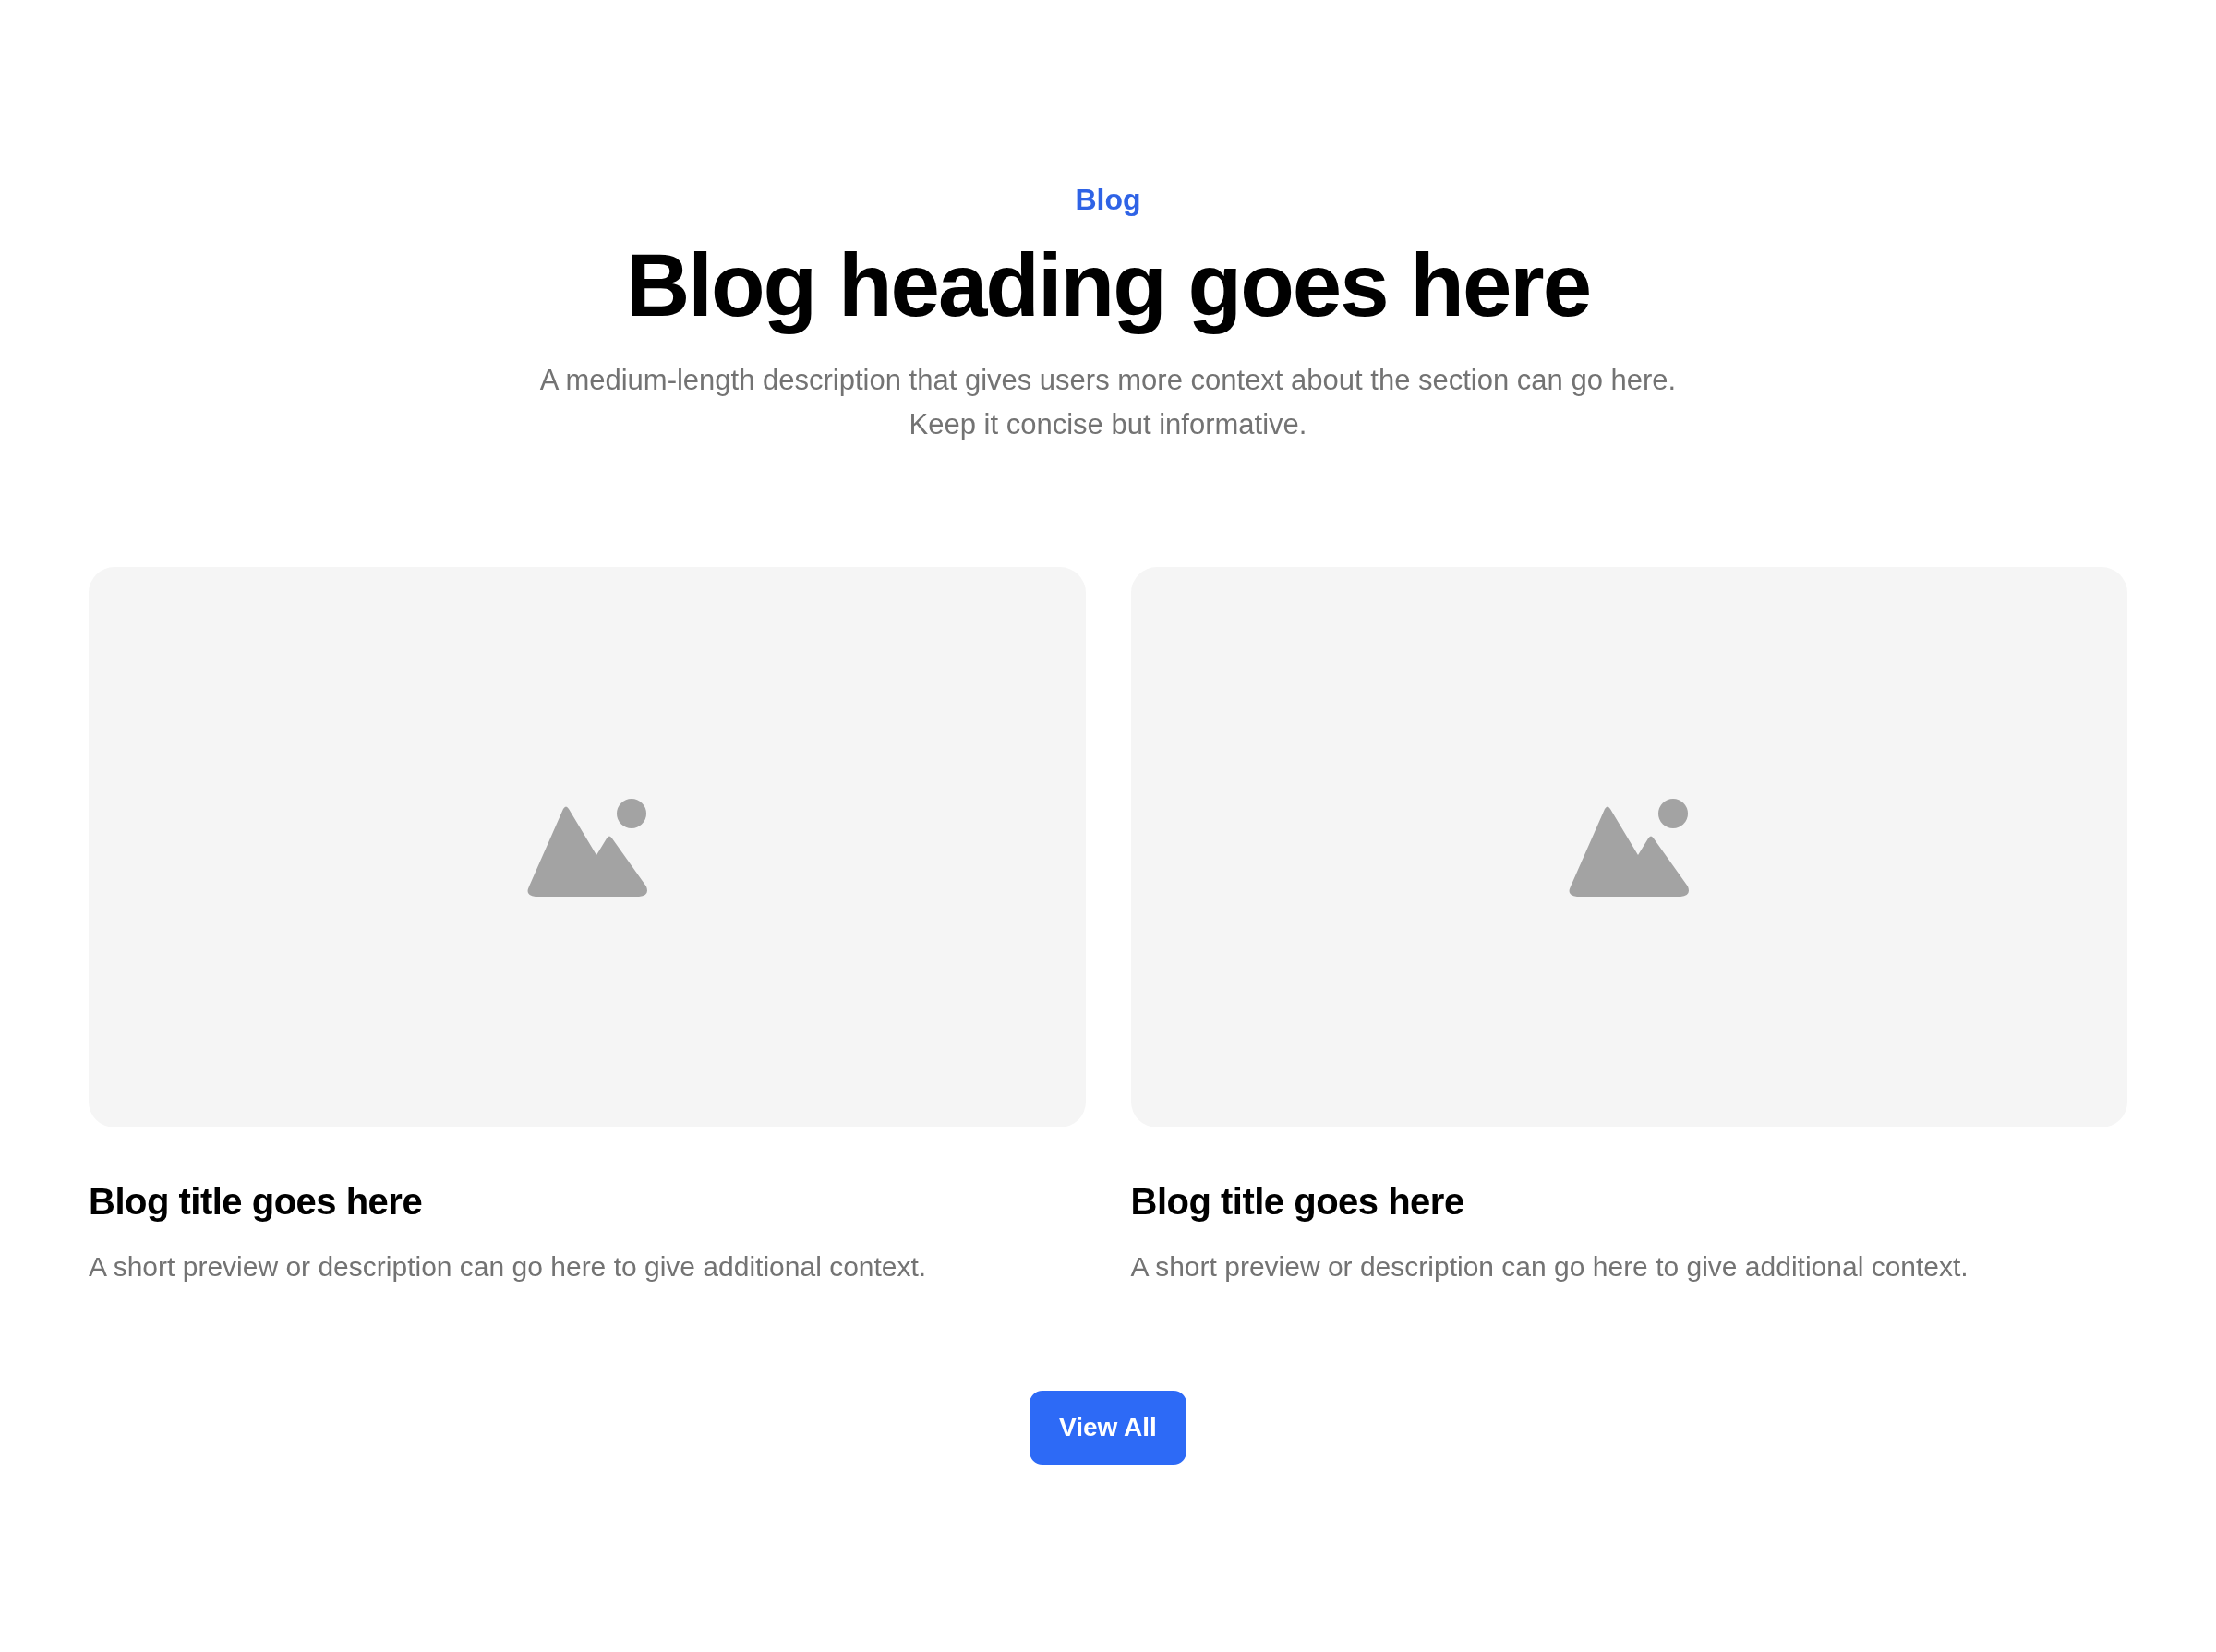 This screenshot has width=2216, height=1652. Describe the element at coordinates (1108, 403) in the screenshot. I see `section-description: A medium-length description that gives users more context about the section can go here. Keep it concise but informative.` at that location.